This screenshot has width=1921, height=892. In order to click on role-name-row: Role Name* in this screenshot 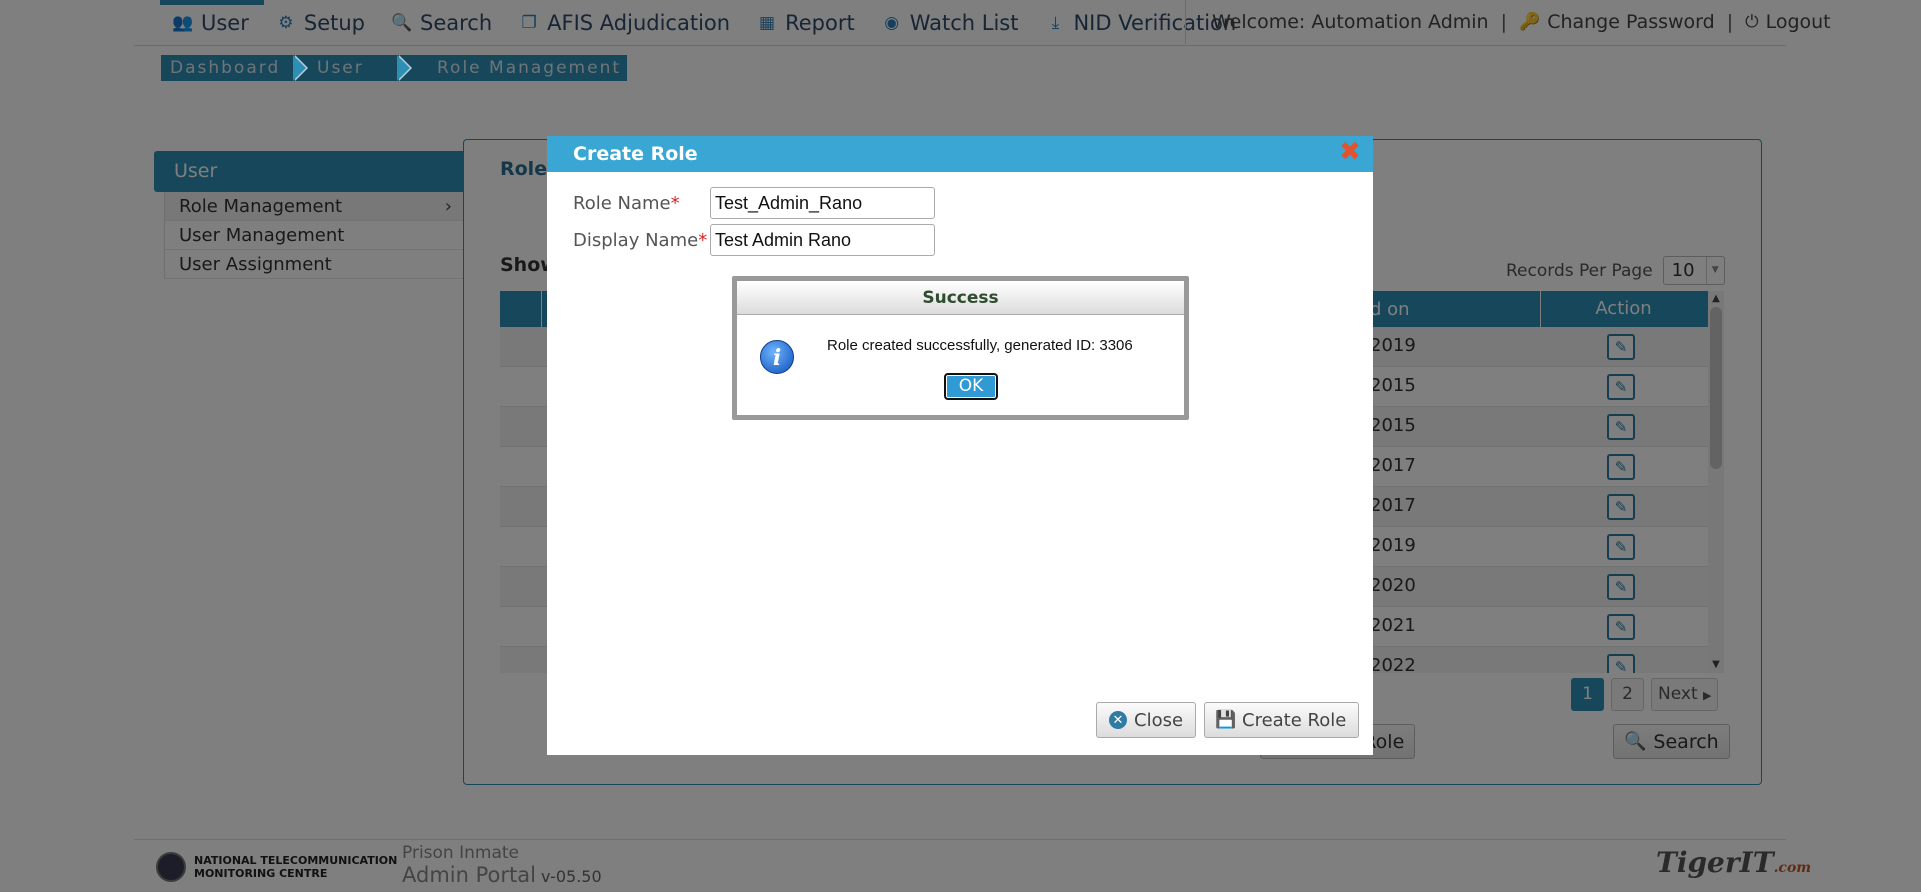, I will do `click(754, 203)`.